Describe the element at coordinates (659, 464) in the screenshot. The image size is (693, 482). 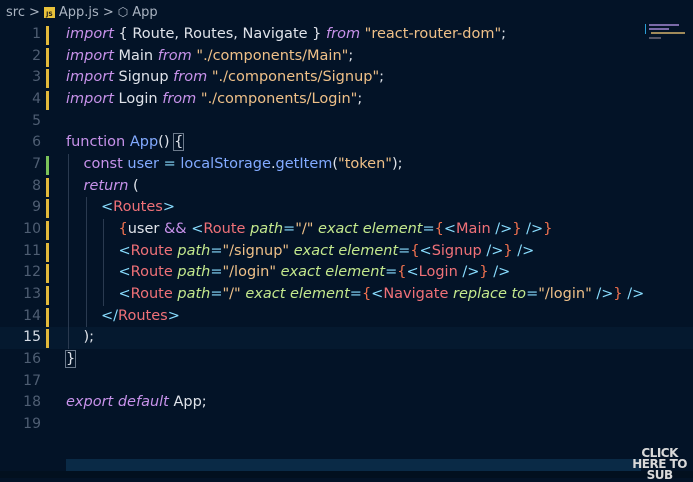
I see `subscribe-watermark: CLICK HERE TO SUB` at that location.